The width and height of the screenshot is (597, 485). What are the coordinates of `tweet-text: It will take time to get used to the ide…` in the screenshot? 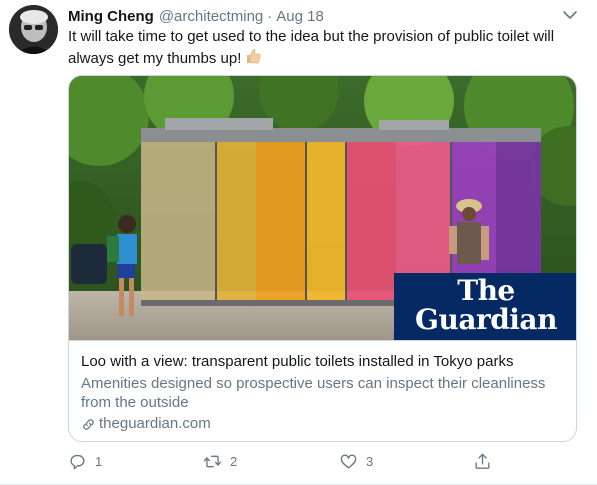 It's located at (311, 47).